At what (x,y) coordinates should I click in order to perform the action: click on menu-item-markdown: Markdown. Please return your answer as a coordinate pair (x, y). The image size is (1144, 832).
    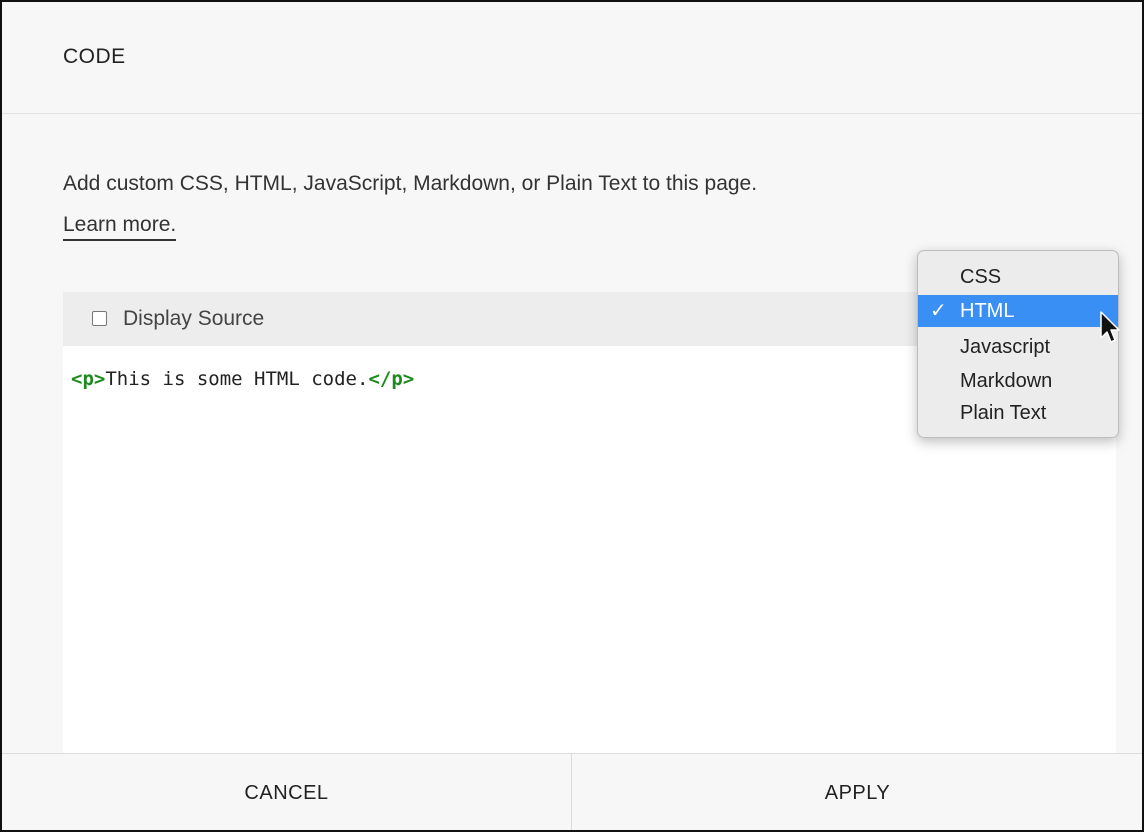
    Looking at the image, I should click on (1018, 381).